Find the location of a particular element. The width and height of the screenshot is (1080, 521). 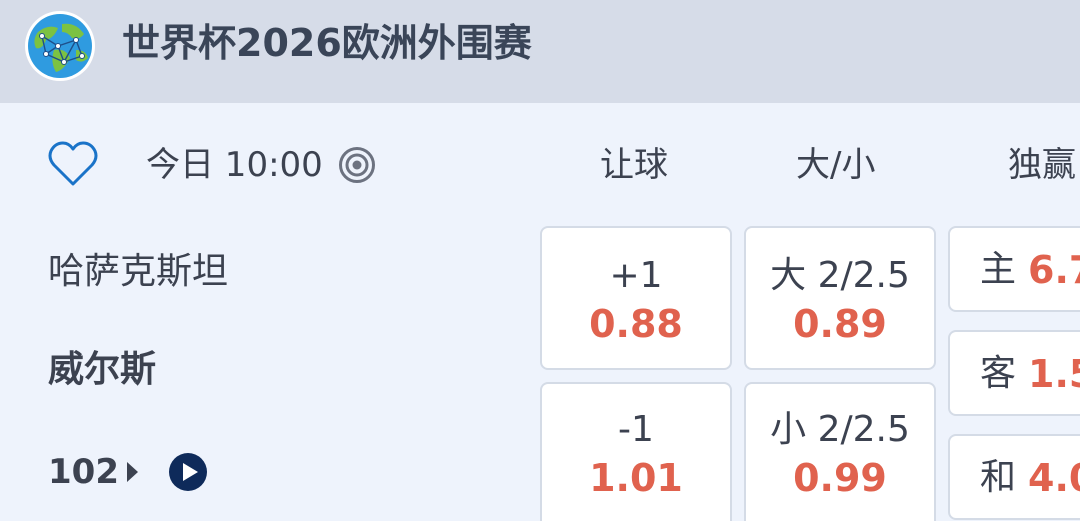

handicap-odds: 0.88 is located at coordinates (636, 324).